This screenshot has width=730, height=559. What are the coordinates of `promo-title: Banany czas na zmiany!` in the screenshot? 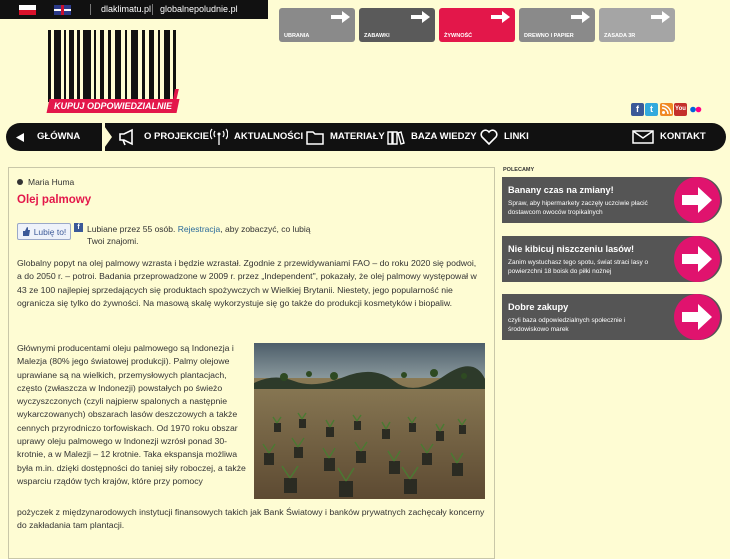 It's located at (561, 190).